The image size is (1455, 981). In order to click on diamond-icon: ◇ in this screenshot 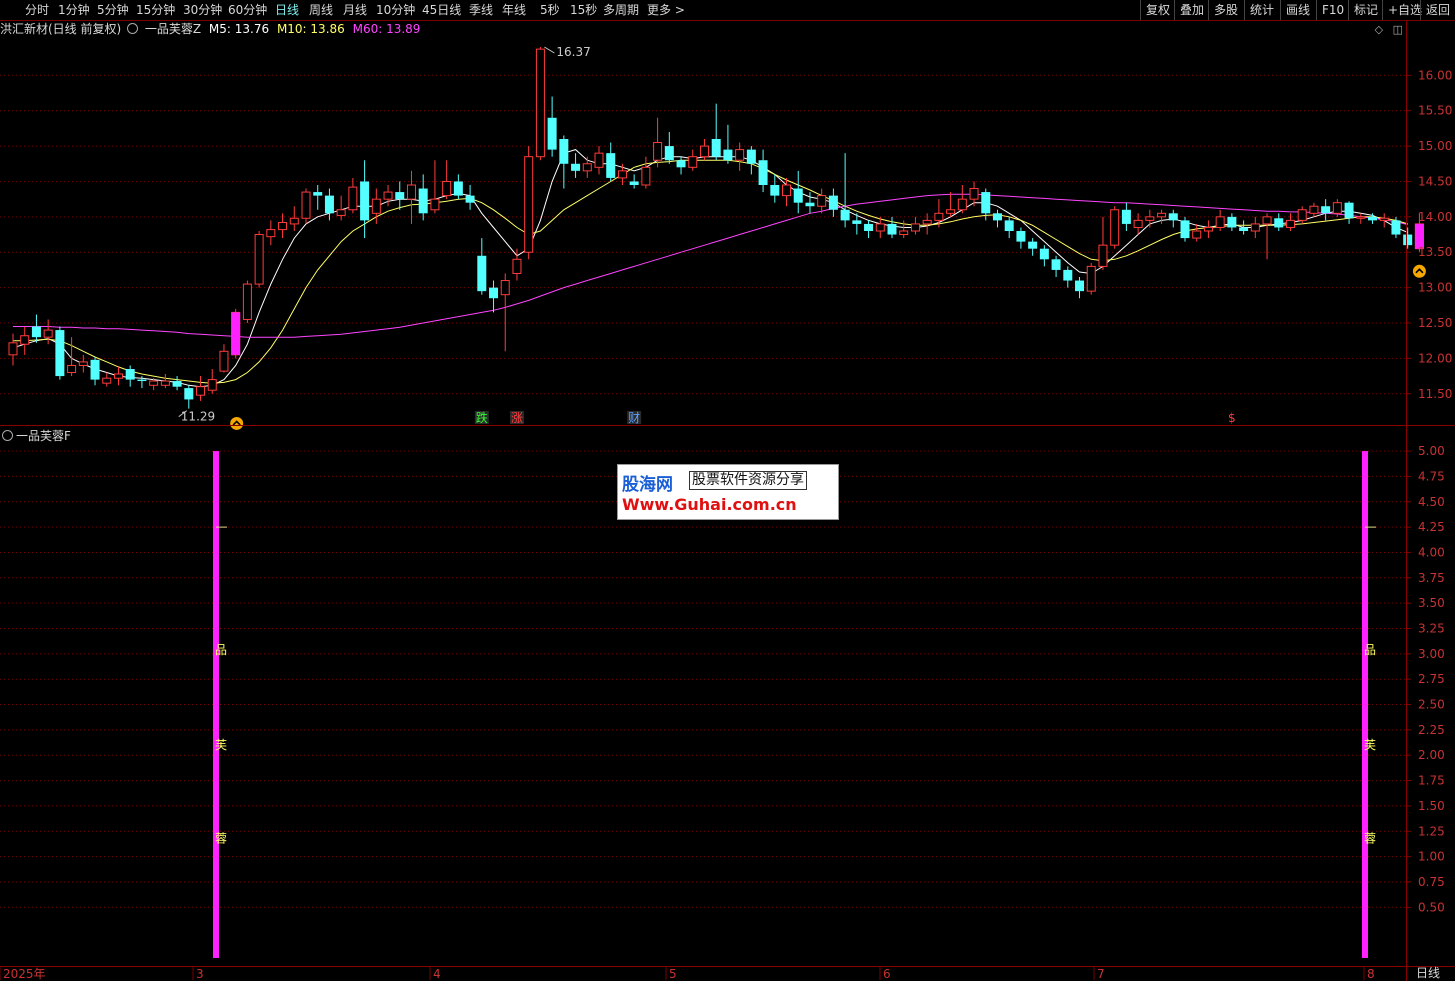, I will do `click(1379, 29)`.